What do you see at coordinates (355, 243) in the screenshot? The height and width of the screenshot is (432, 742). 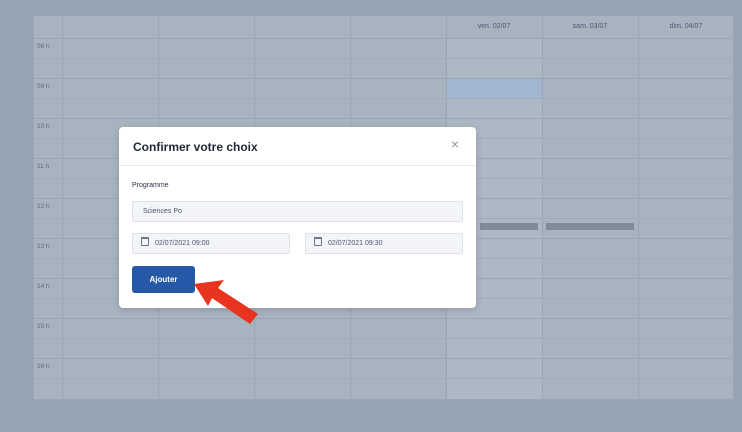 I see `end-datetime-value: 02/07/2021 09:30` at bounding box center [355, 243].